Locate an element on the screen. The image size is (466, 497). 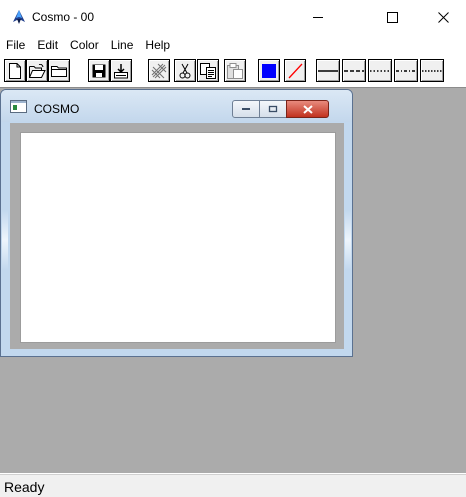
import-button is located at coordinates (121, 70).